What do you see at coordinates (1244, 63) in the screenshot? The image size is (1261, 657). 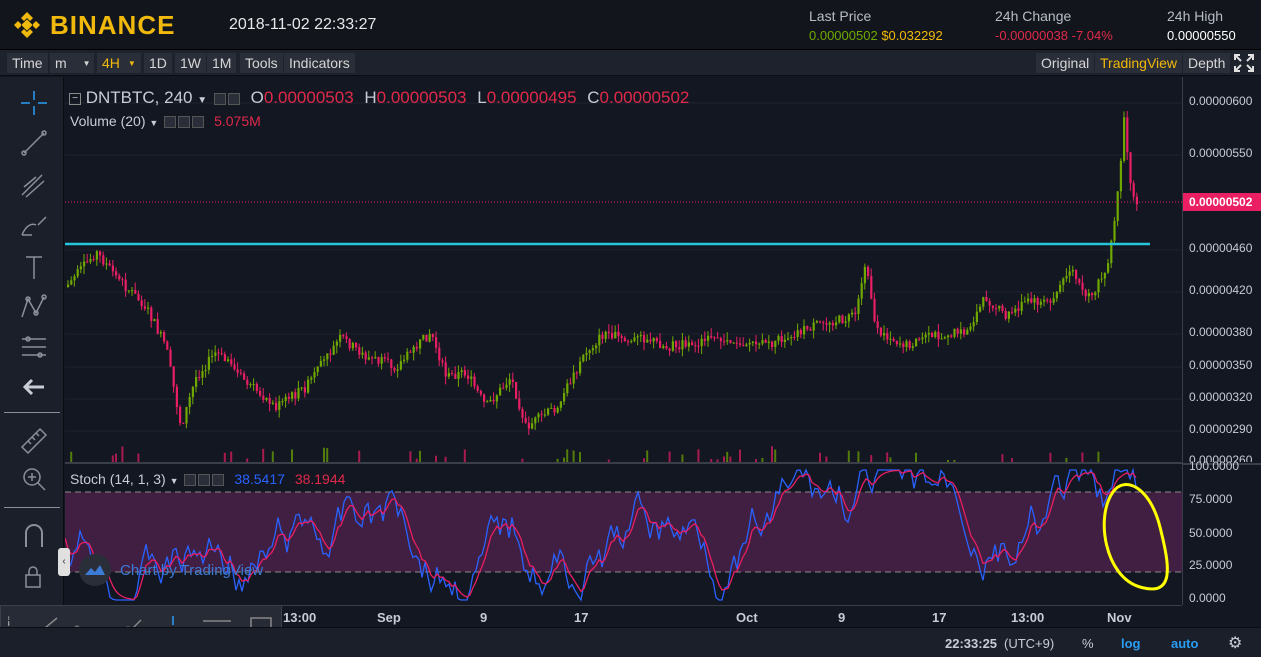 I see `fullscreen-icon` at bounding box center [1244, 63].